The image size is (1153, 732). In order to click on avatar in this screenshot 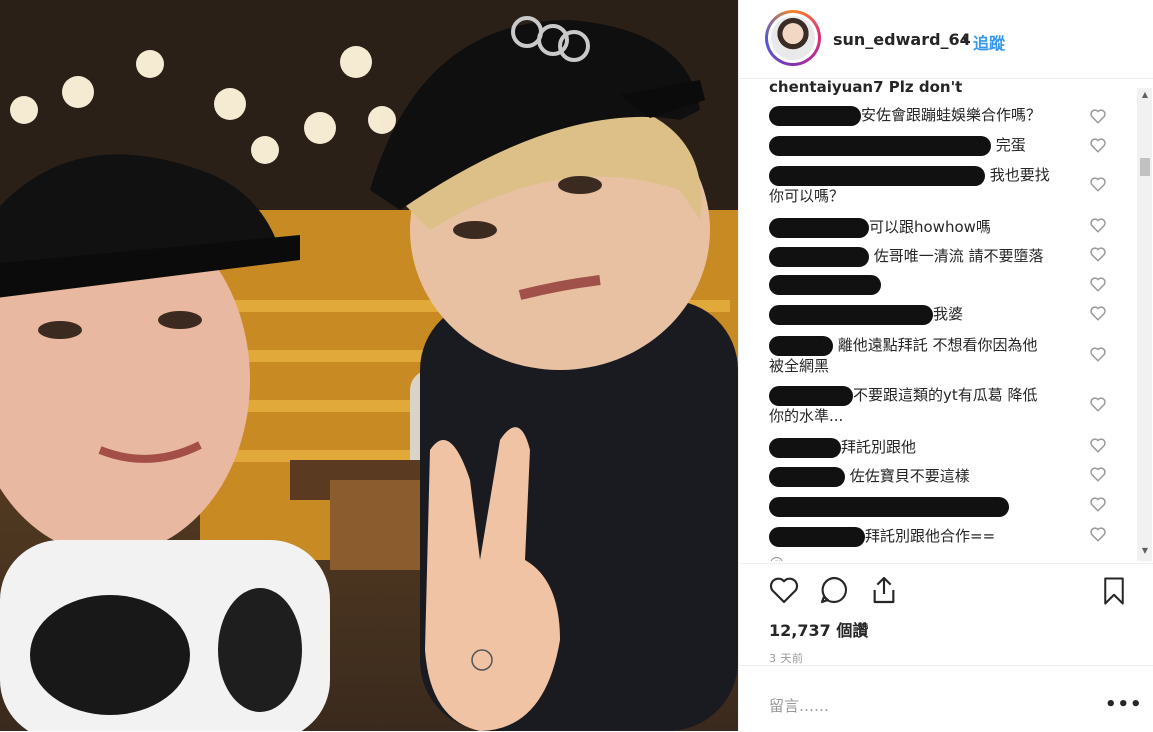, I will do `click(793, 38)`.